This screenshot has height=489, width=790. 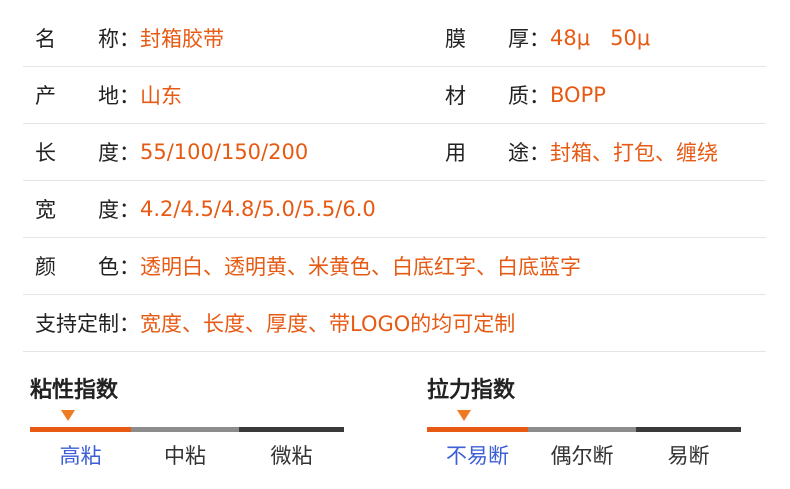 I want to click on spec-origin-value: 山东, so click(x=161, y=96).